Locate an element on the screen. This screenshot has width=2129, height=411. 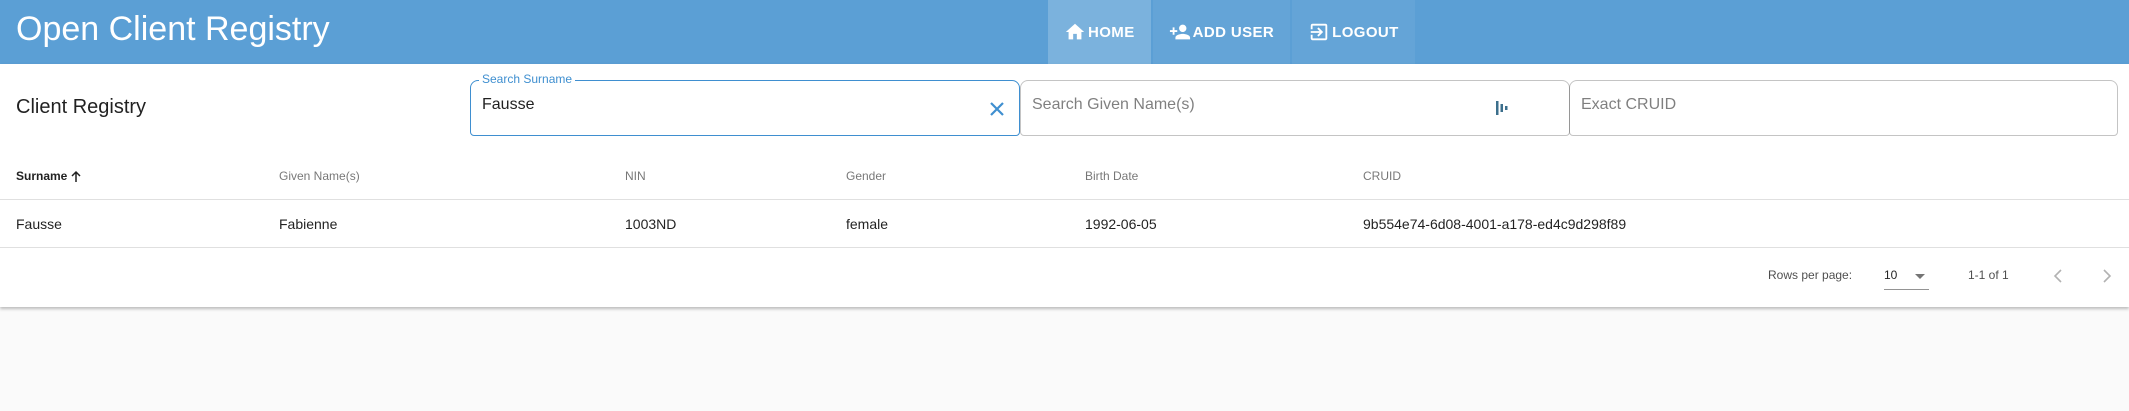
arrow-up-icon is located at coordinates (76, 176).